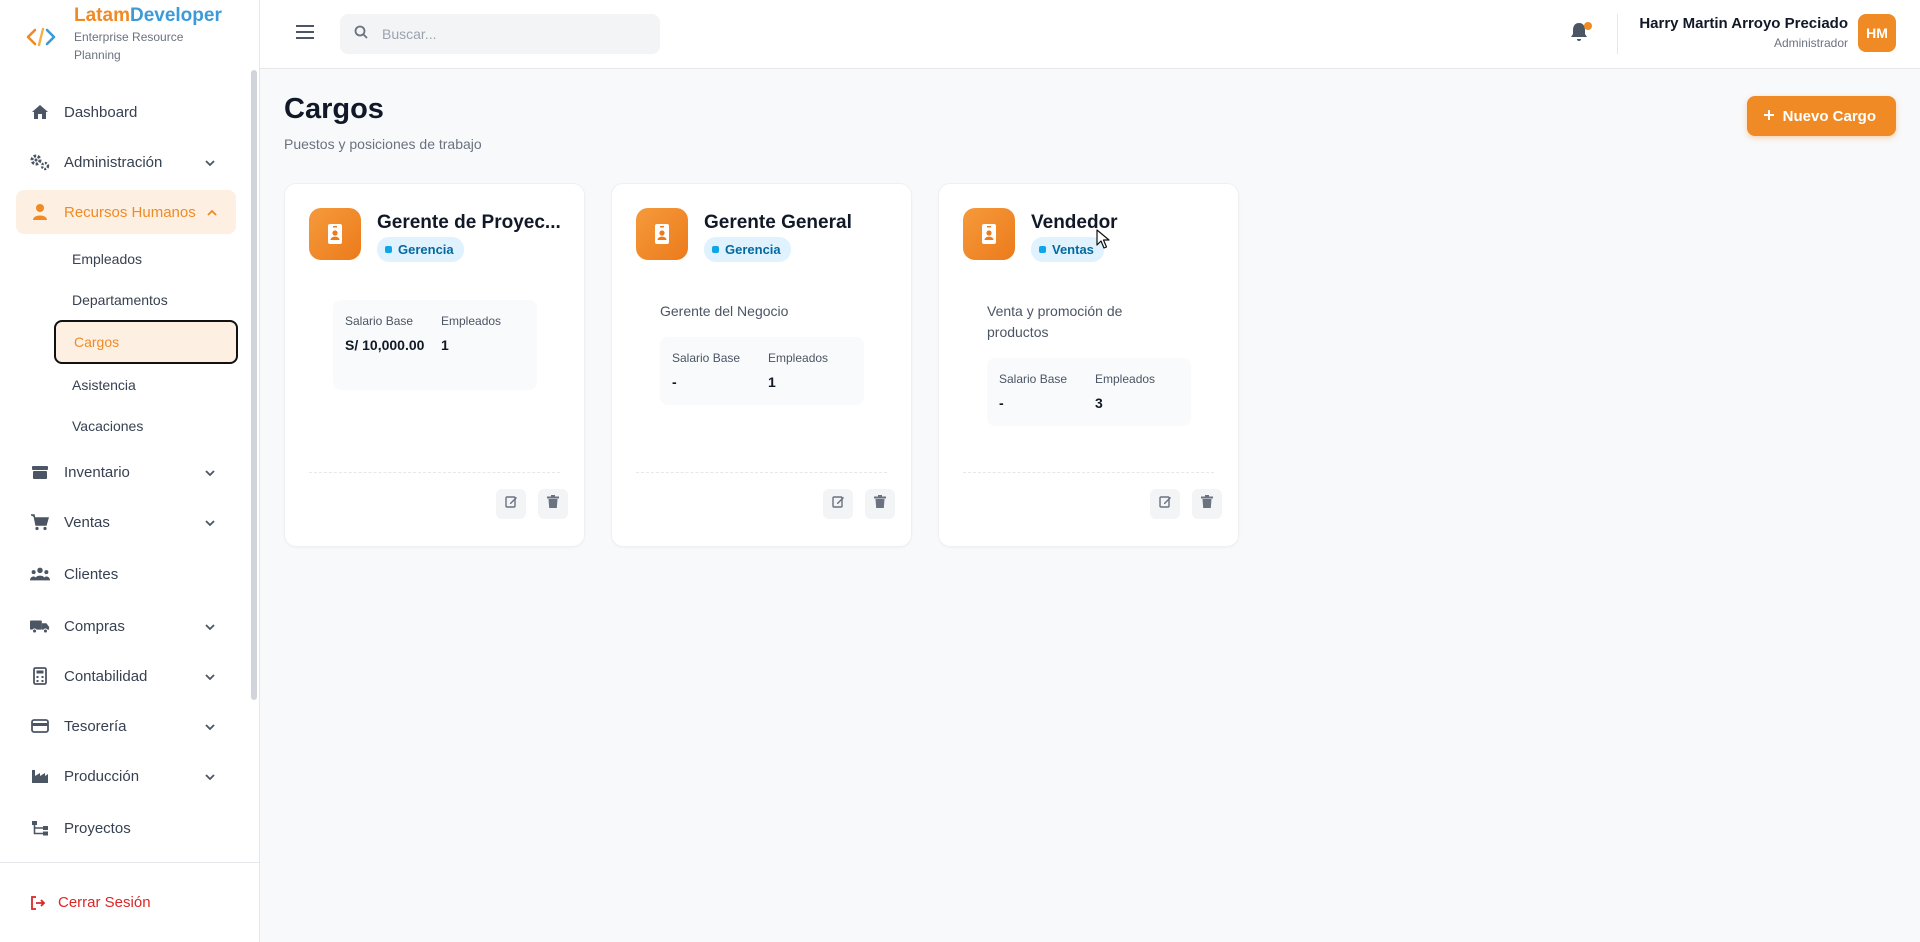 The image size is (1920, 942). What do you see at coordinates (161, 425) in the screenshot?
I see `submenu-item-vacaciones: Vacaciones` at bounding box center [161, 425].